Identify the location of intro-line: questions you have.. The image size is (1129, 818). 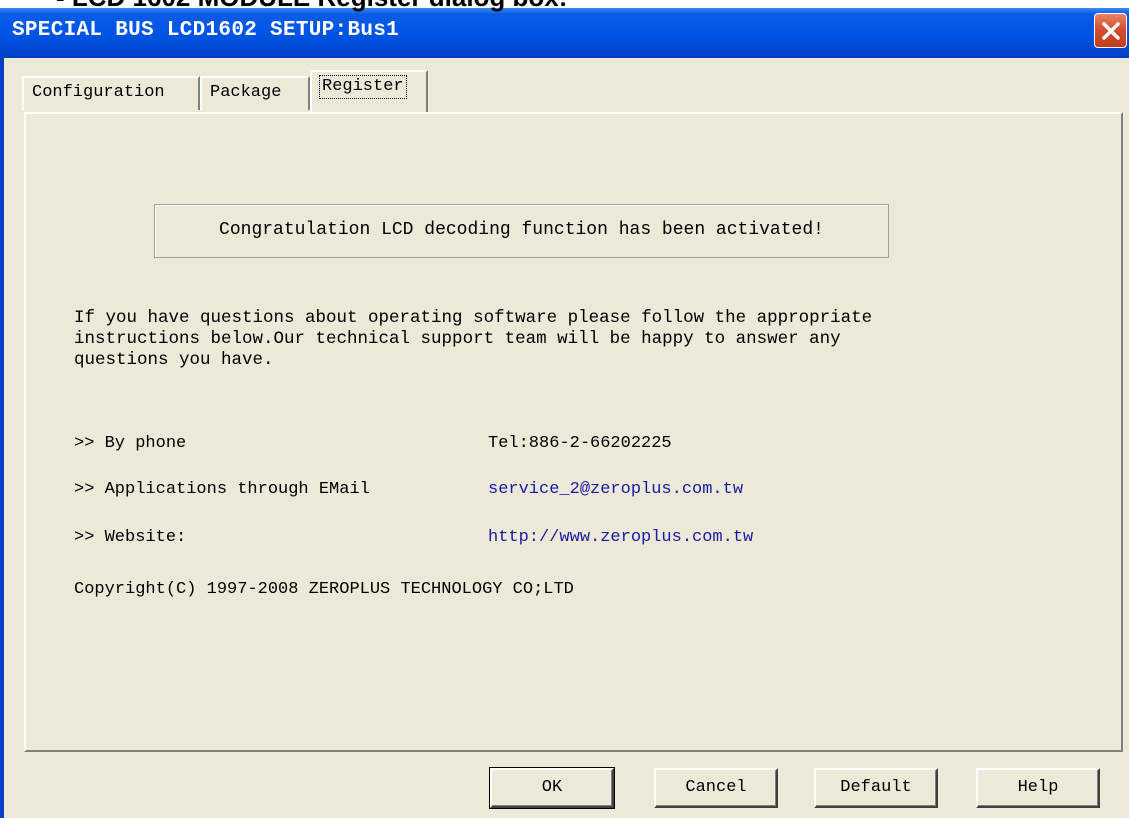
(174, 360).